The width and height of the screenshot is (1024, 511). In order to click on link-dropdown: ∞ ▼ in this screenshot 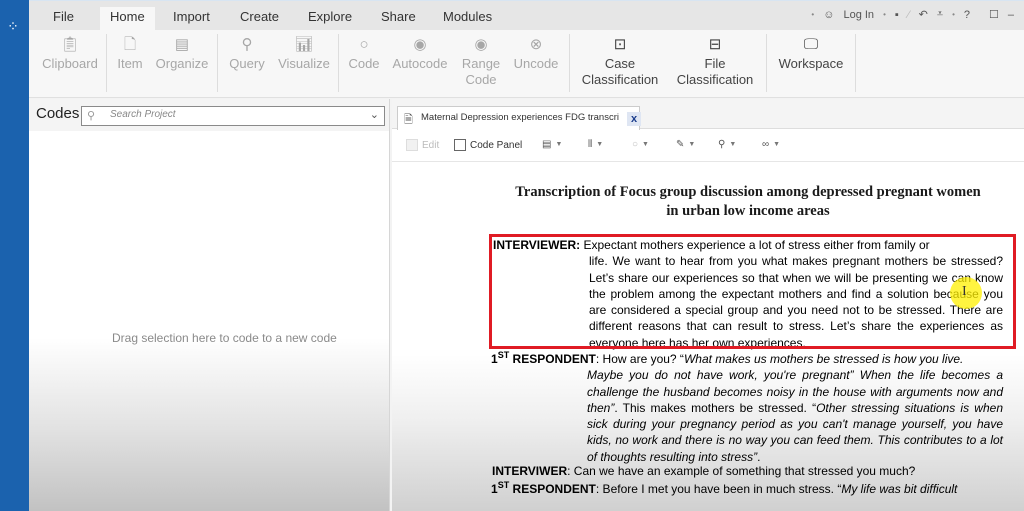, I will do `click(771, 144)`.